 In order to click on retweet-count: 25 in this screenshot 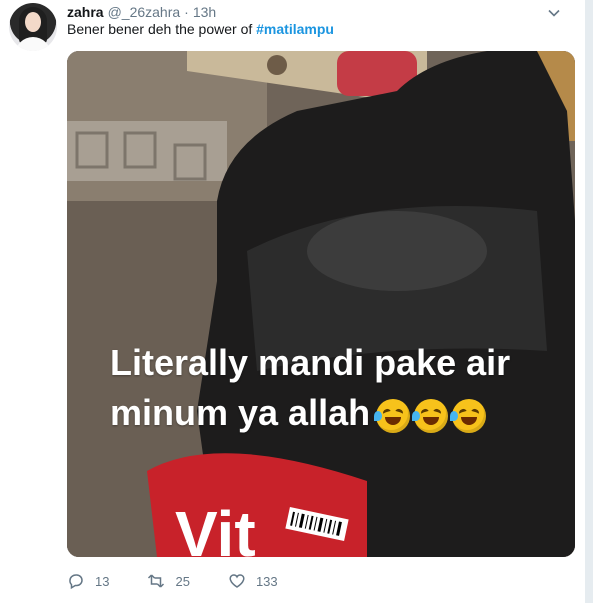, I will do `click(182, 581)`.